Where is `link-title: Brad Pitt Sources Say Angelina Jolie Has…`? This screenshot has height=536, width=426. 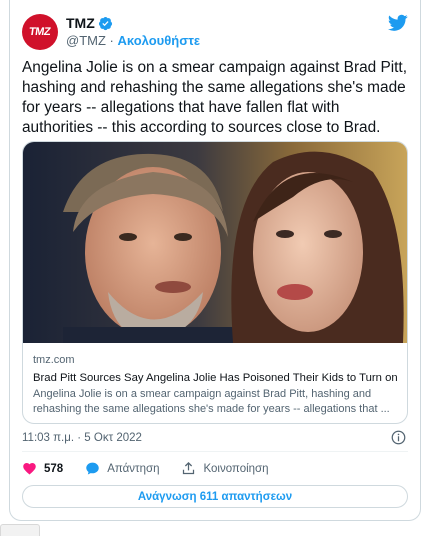
link-title: Brad Pitt Sources Say Angelina Jolie Has… is located at coordinates (217, 378).